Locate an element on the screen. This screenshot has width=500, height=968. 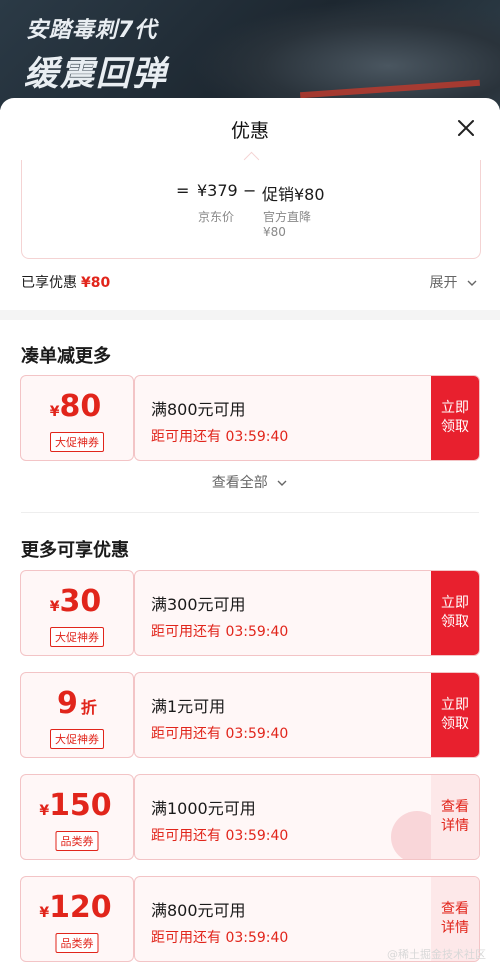
coupon-value-panel: 9折 大促神券 is located at coordinates (77, 715).